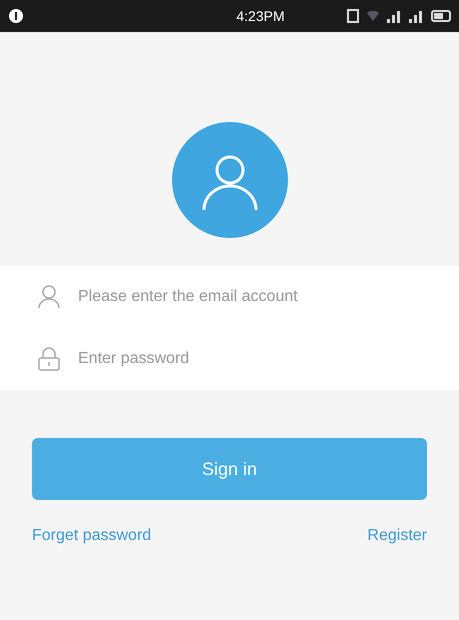  What do you see at coordinates (49, 297) in the screenshot?
I see `user-icon` at bounding box center [49, 297].